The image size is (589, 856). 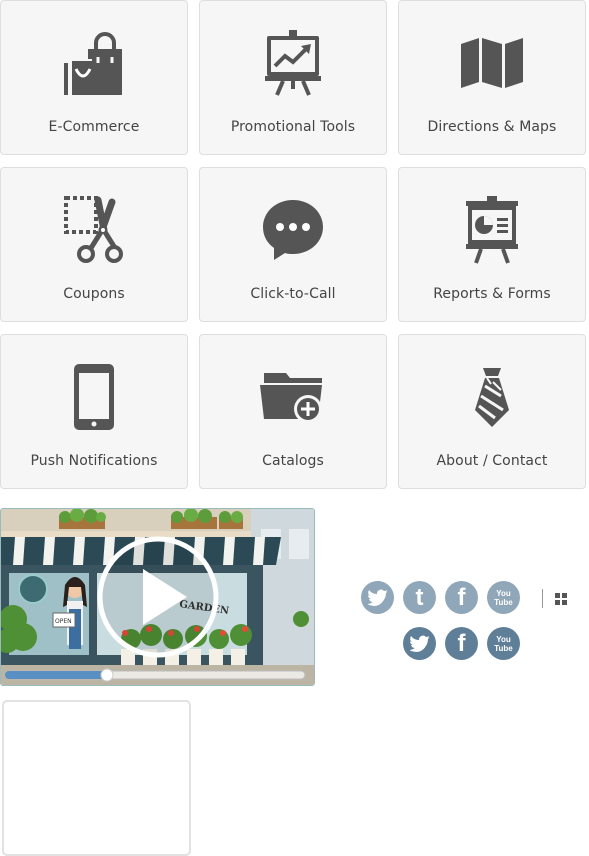 I want to click on tile-label: Click-to-Call, so click(x=293, y=294).